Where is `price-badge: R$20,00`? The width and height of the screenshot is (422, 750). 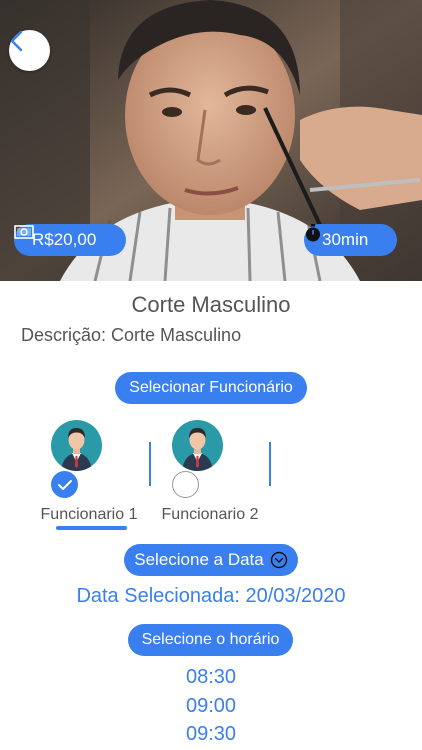 price-badge: R$20,00 is located at coordinates (70, 240).